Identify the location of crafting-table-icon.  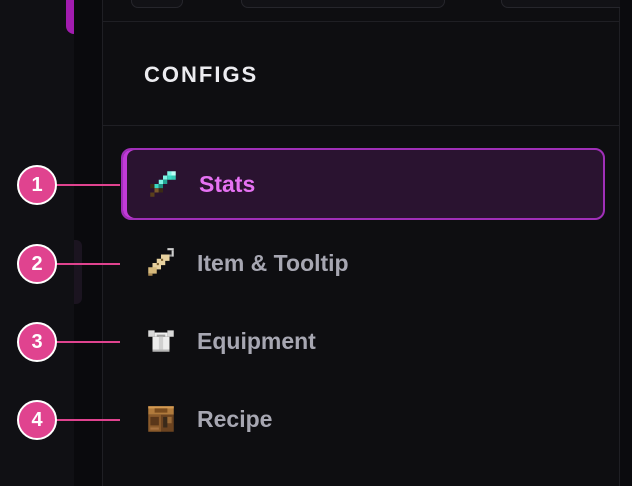
(161, 419).